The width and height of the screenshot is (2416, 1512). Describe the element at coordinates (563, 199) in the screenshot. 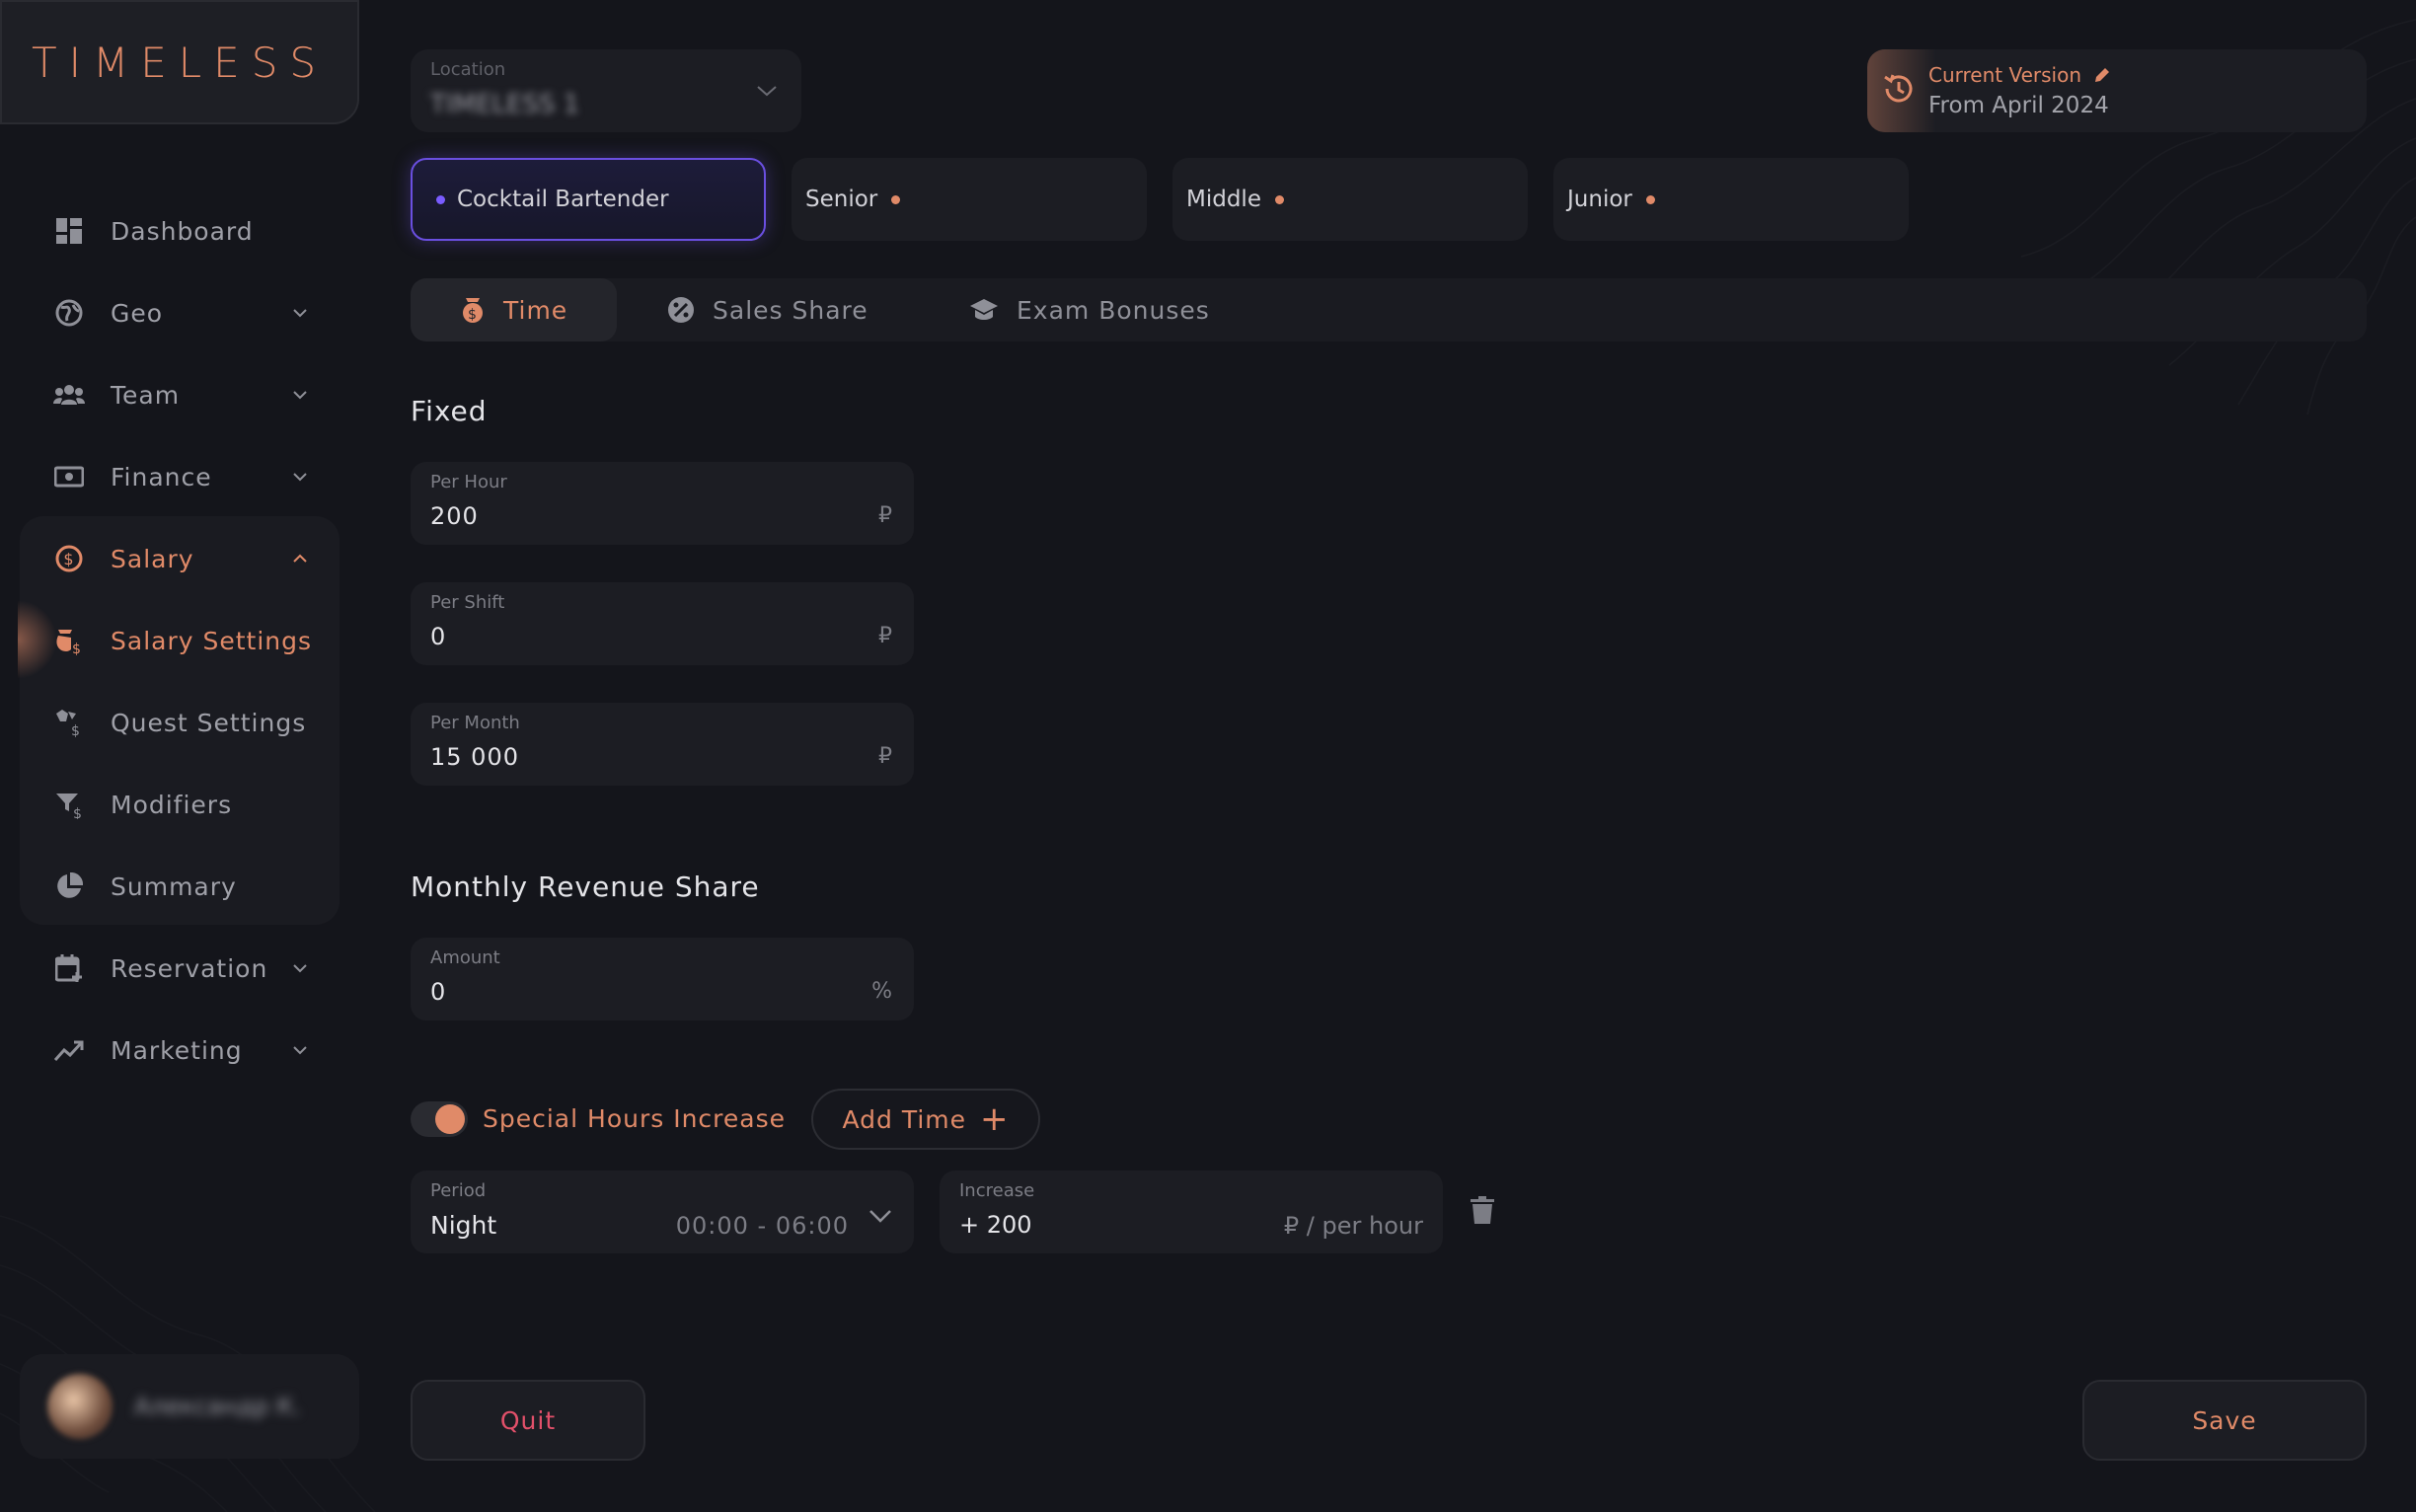

I see `role-label: Cocktail Bartender` at that location.